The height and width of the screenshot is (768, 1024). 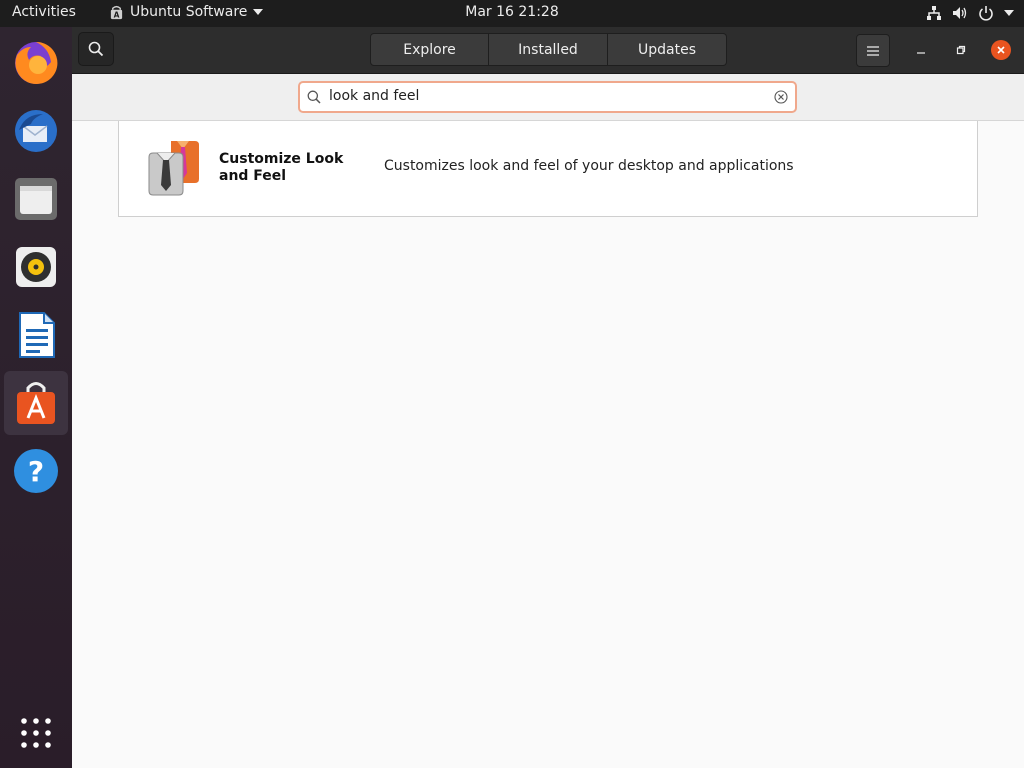 I want to click on dock-item-firefox, so click(x=36, y=63).